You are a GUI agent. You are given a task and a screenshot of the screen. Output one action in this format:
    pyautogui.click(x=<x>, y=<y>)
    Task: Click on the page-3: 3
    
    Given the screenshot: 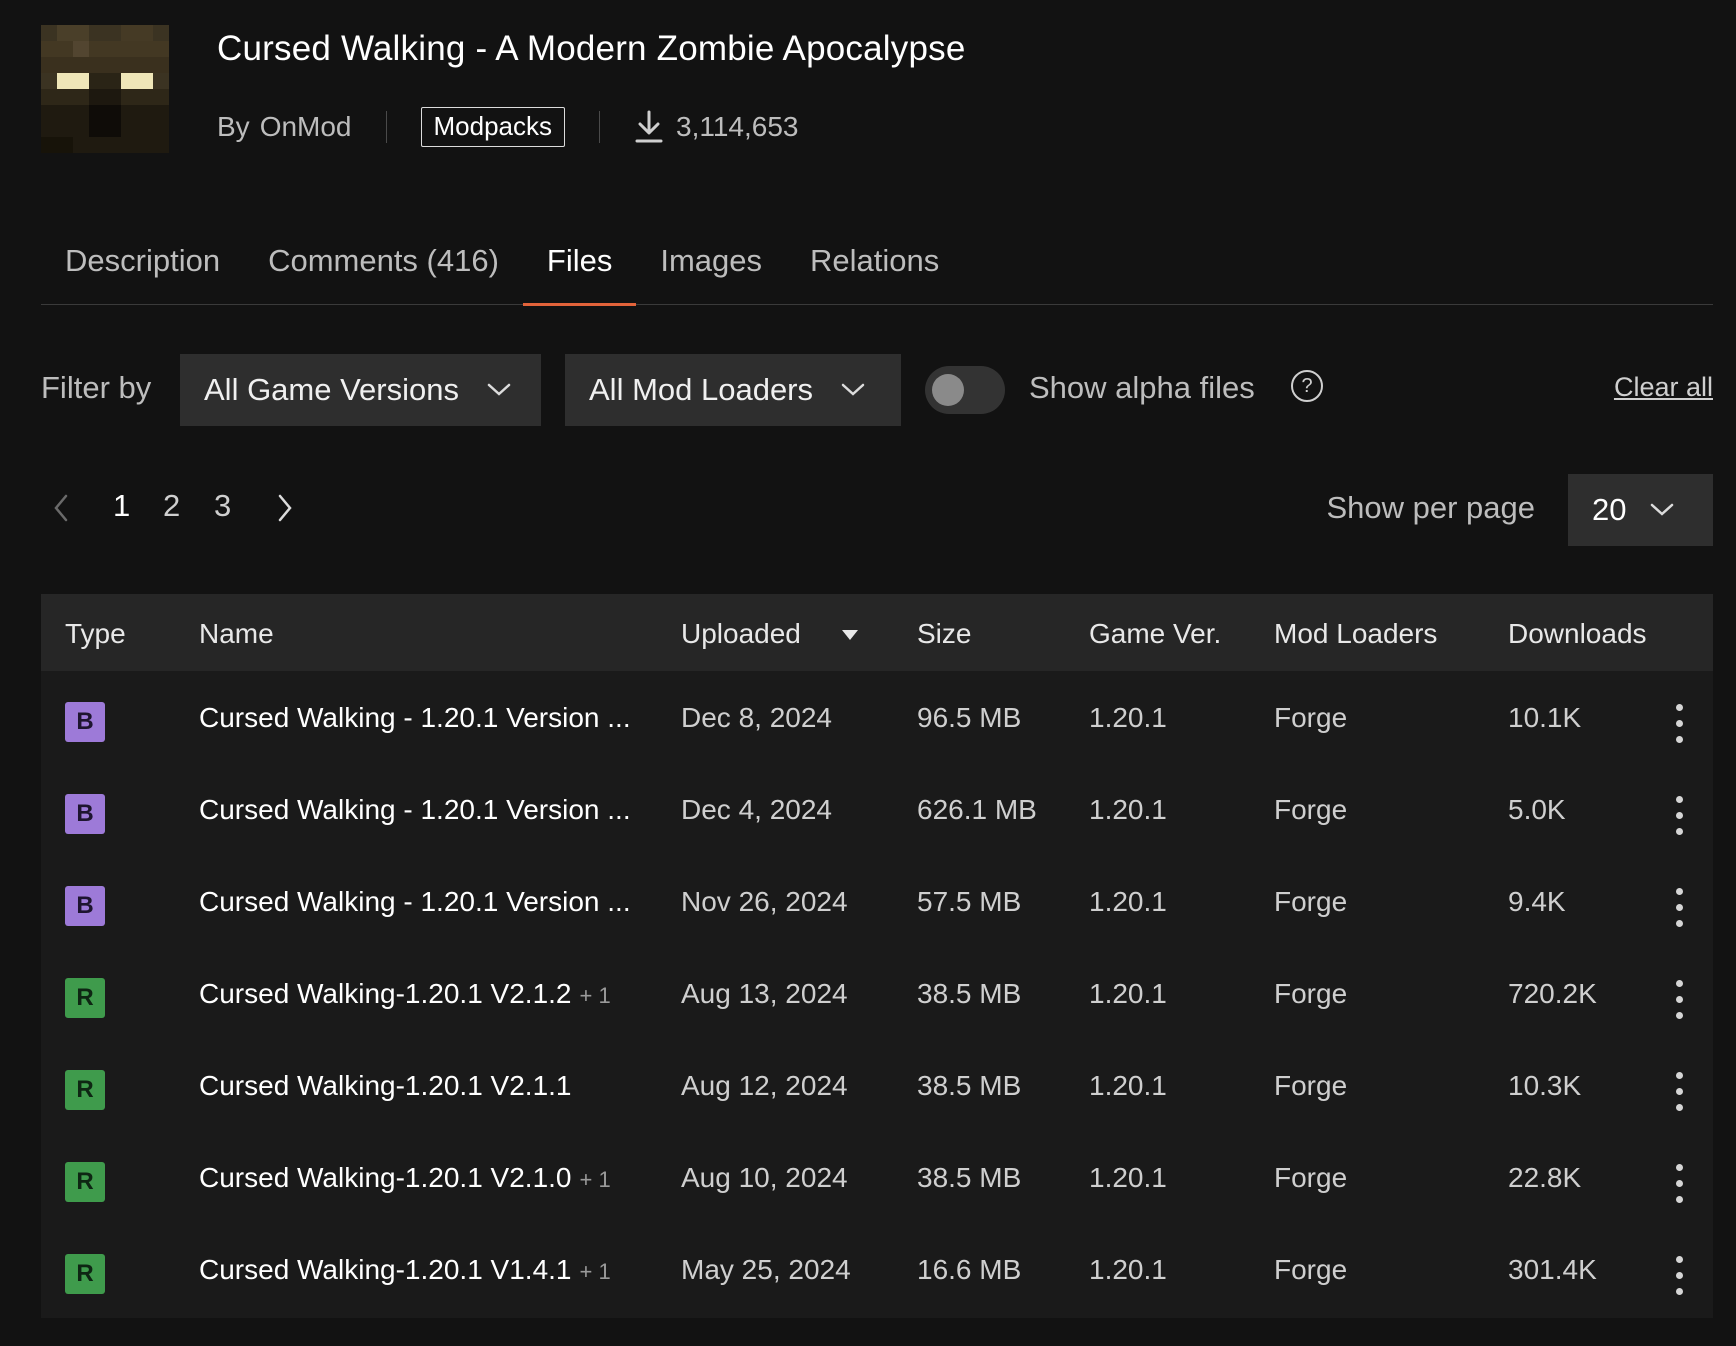 What is the action you would take?
    pyautogui.click(x=222, y=506)
    